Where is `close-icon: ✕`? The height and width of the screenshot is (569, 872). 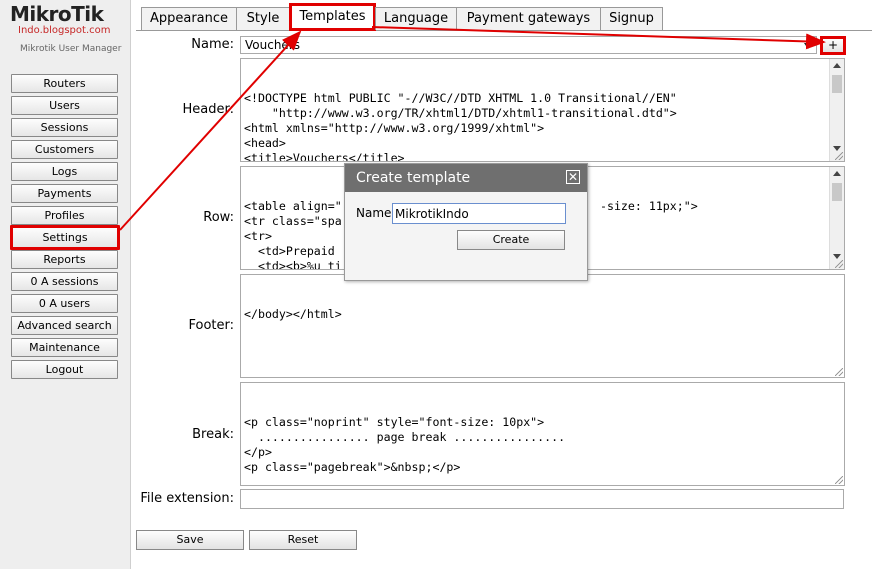 close-icon: ✕ is located at coordinates (573, 177).